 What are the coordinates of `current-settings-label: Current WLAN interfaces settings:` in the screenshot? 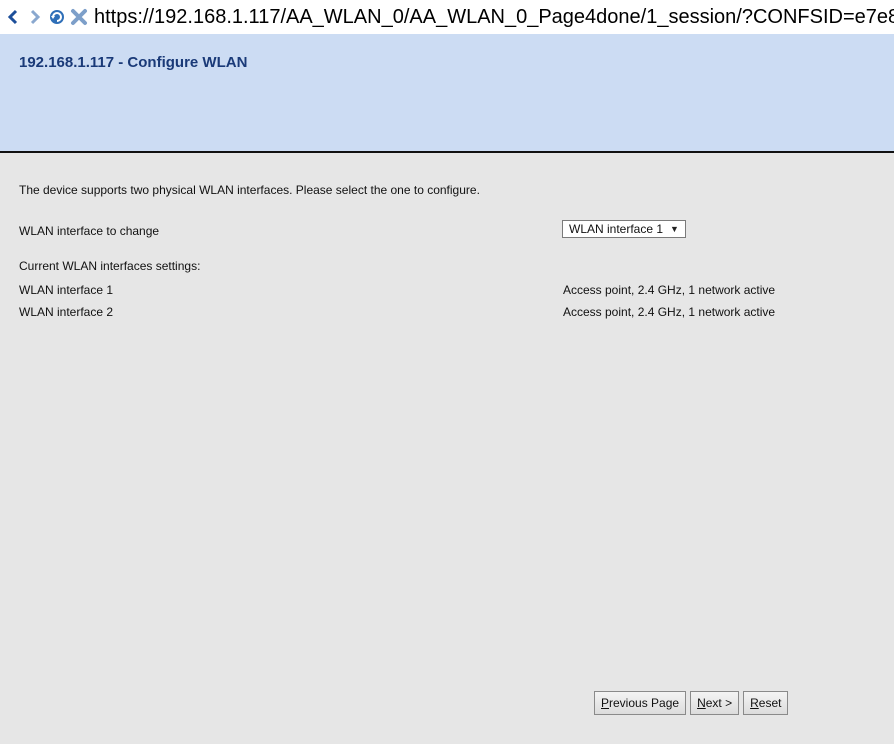 It's located at (110, 266).